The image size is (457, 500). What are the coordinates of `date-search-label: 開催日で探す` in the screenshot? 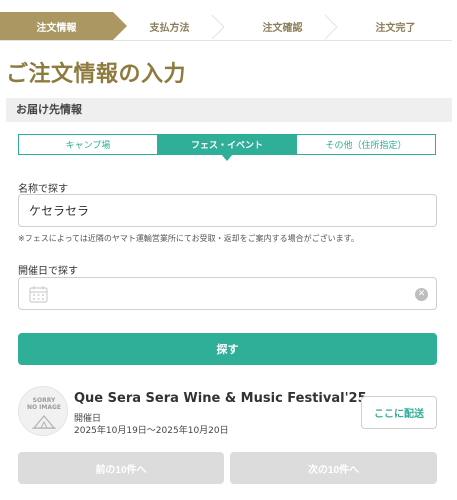 It's located at (48, 271).